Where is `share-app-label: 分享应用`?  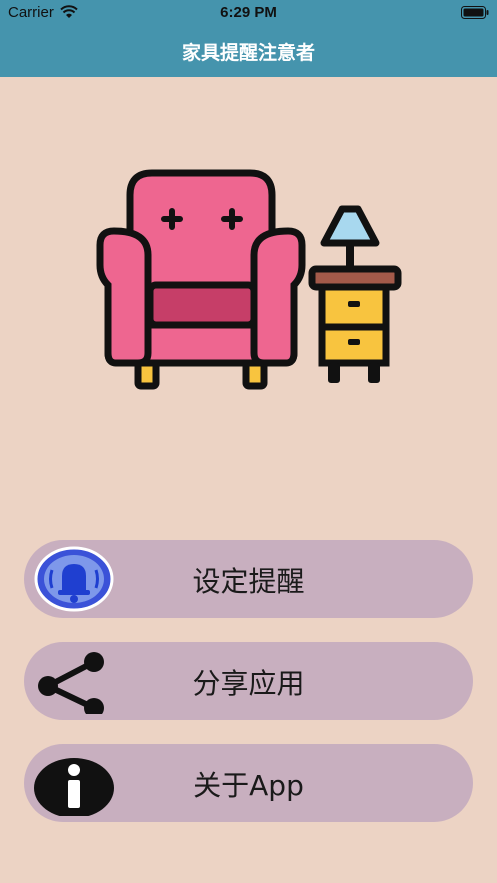
share-app-label: 分享应用 is located at coordinates (248, 683).